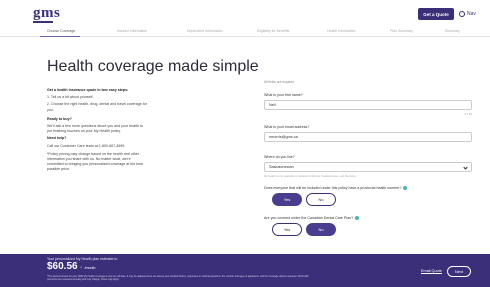  Describe the element at coordinates (462, 14) in the screenshot. I see `nav-circle-icon` at that location.